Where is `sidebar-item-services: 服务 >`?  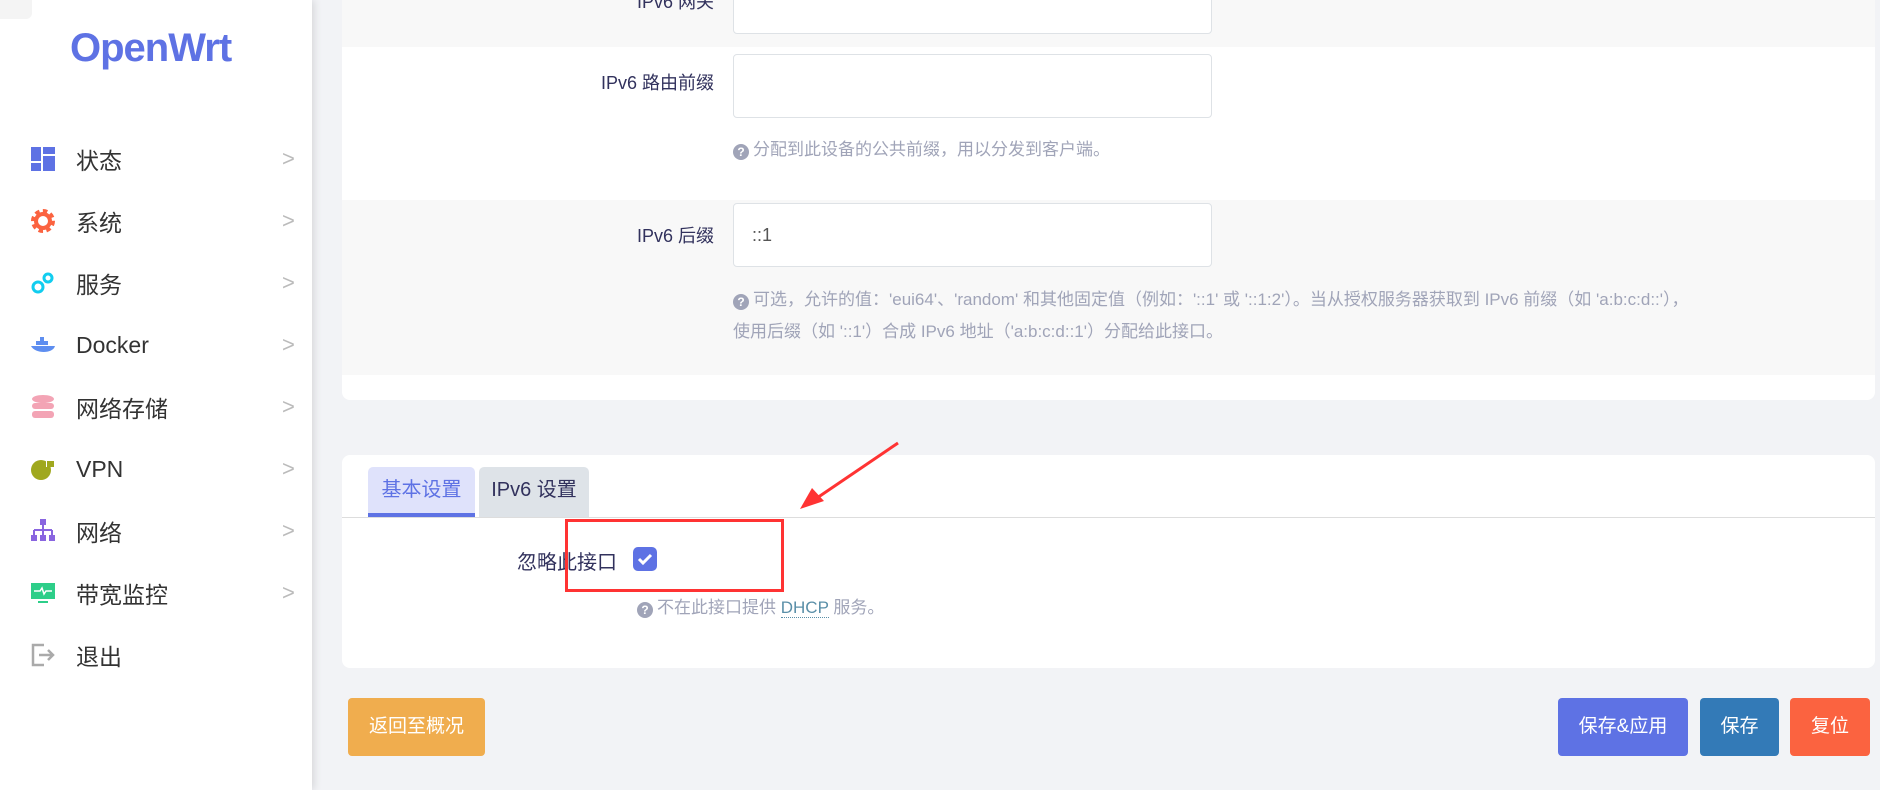 sidebar-item-services: 服务 > is located at coordinates (156, 283).